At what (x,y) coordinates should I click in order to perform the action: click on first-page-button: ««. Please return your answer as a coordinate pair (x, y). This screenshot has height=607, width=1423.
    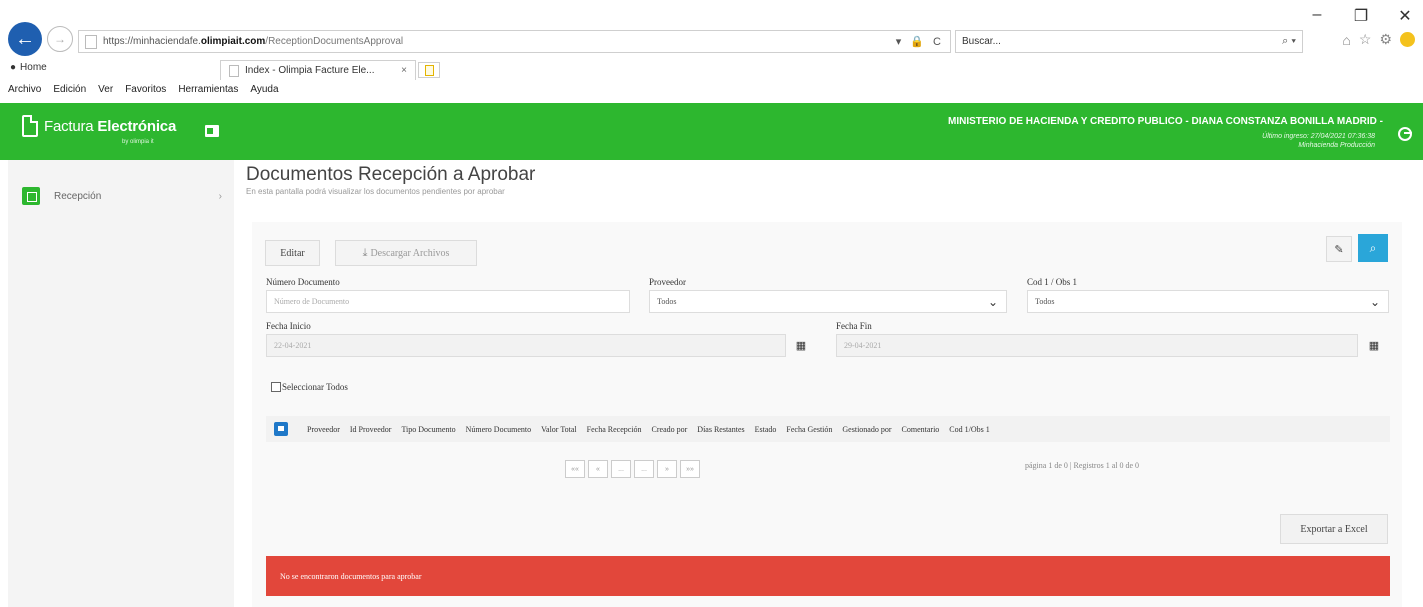
    Looking at the image, I should click on (575, 469).